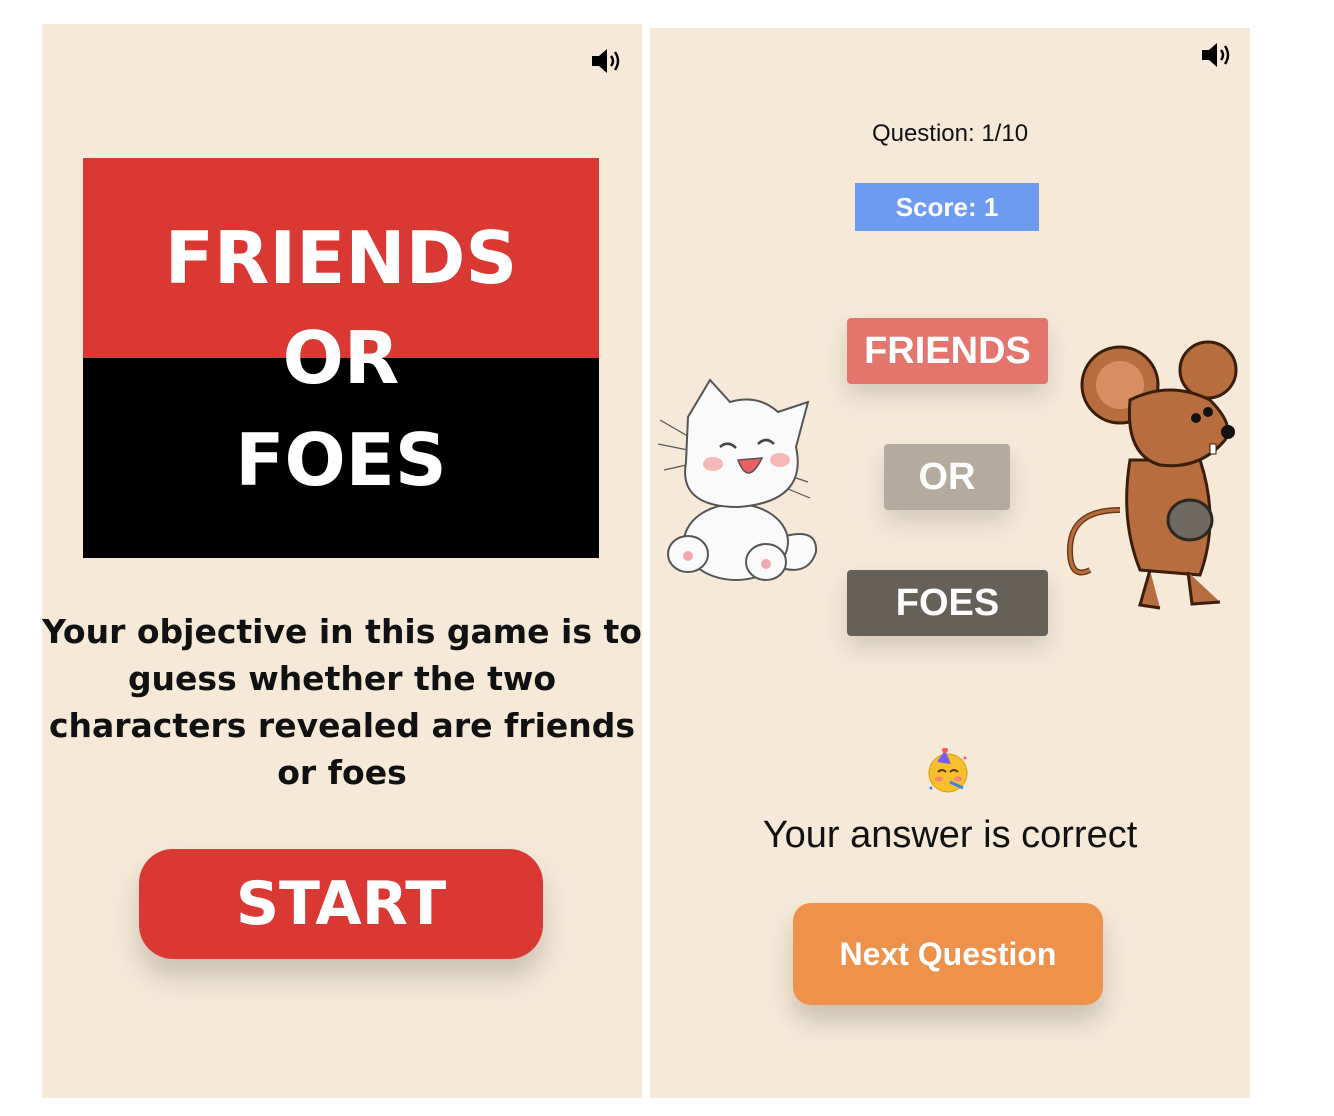  What do you see at coordinates (947, 603) in the screenshot?
I see `foes-option-button: FOES` at bounding box center [947, 603].